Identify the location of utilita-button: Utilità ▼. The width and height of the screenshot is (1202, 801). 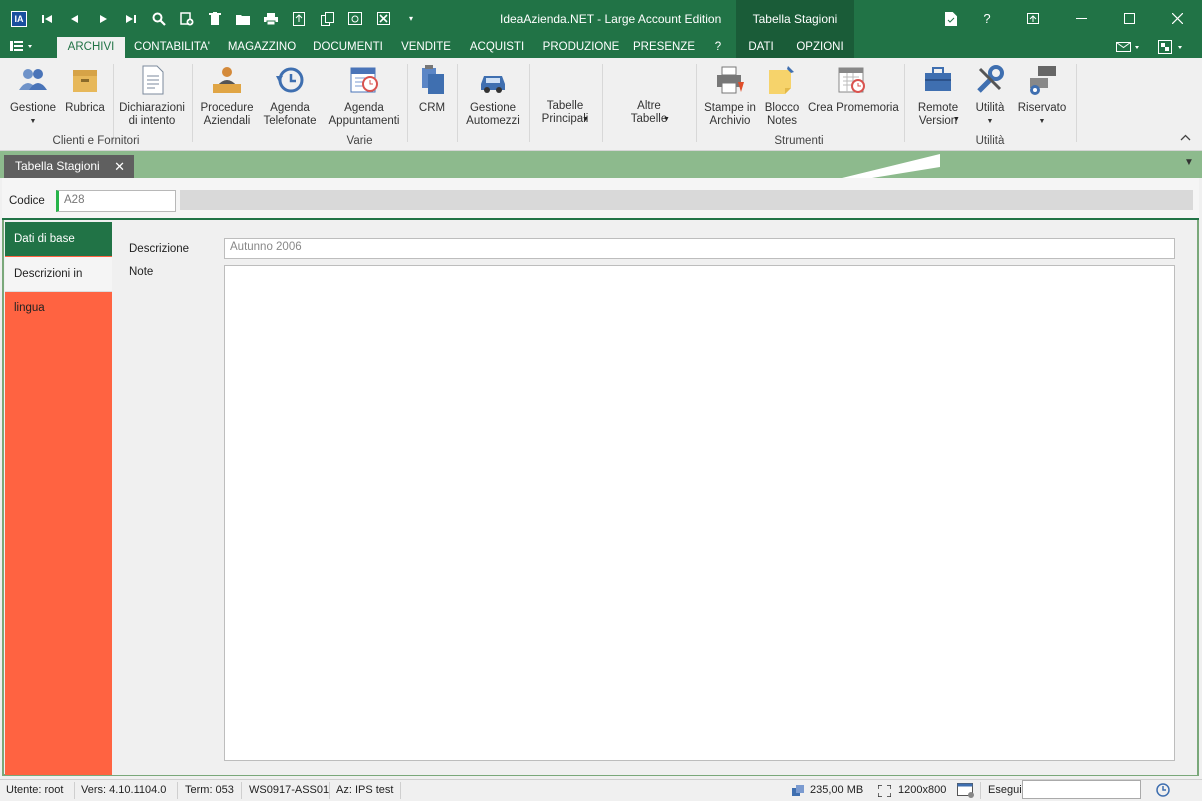
(990, 95).